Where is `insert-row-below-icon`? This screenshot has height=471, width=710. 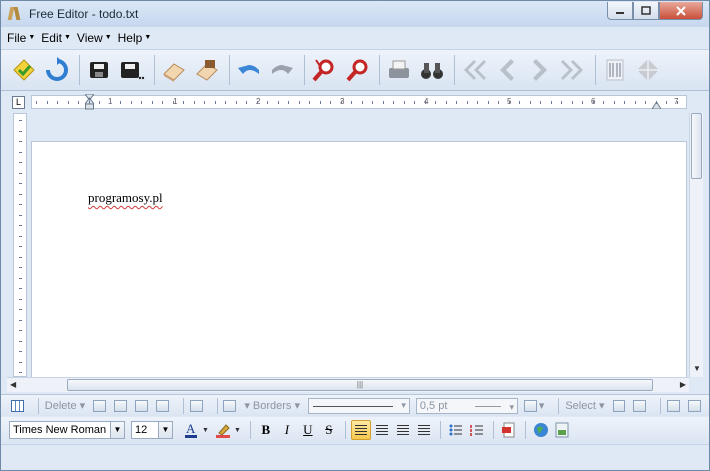
insert-row-below-icon is located at coordinates (120, 405).